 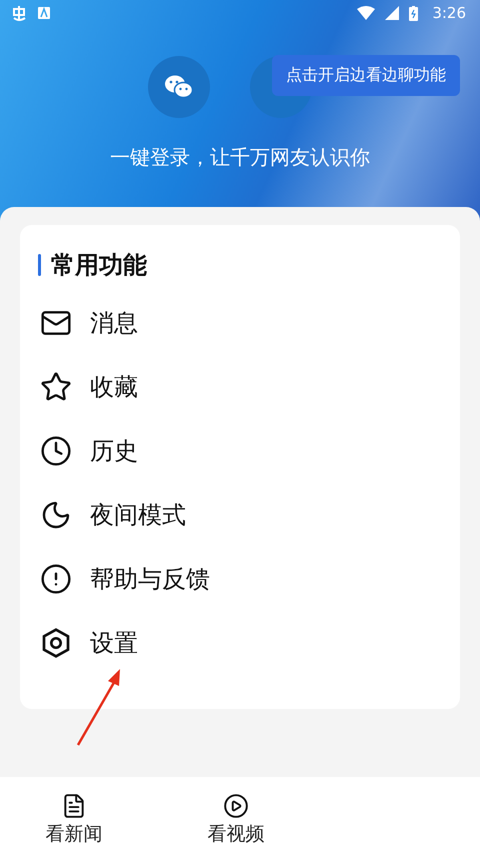 What do you see at coordinates (240, 157) in the screenshot?
I see `login-slogan: 一键登录，让千万网友认识你` at bounding box center [240, 157].